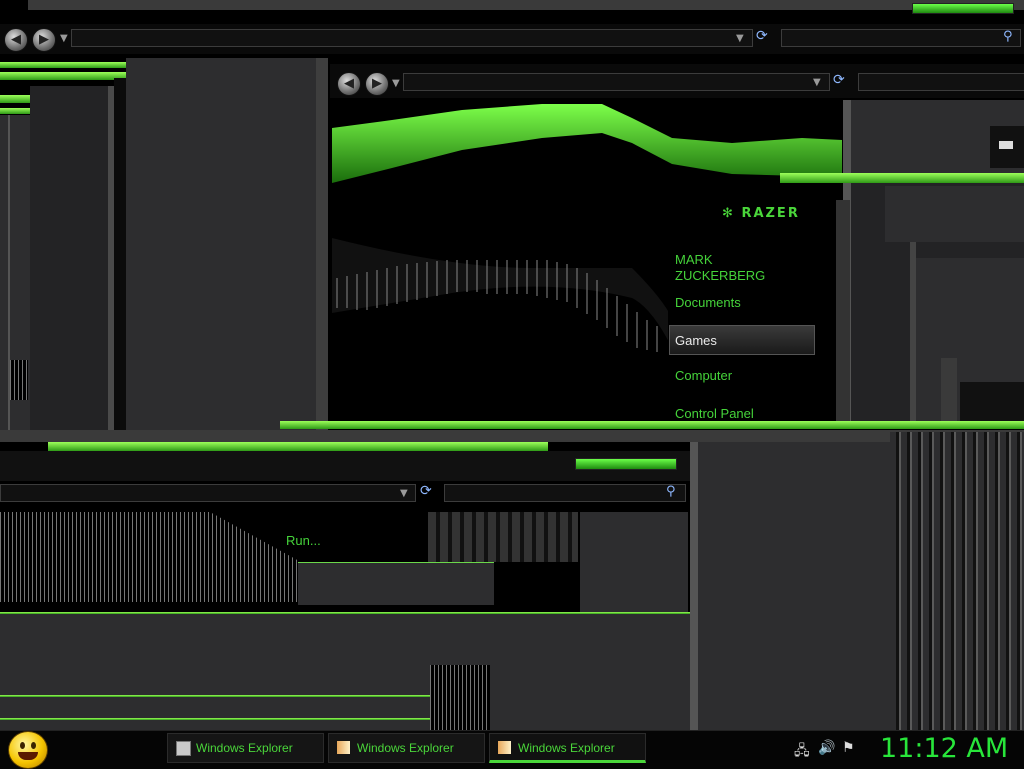 The height and width of the screenshot is (769, 1024). I want to click on explorer-window-icon, so click(183, 748).